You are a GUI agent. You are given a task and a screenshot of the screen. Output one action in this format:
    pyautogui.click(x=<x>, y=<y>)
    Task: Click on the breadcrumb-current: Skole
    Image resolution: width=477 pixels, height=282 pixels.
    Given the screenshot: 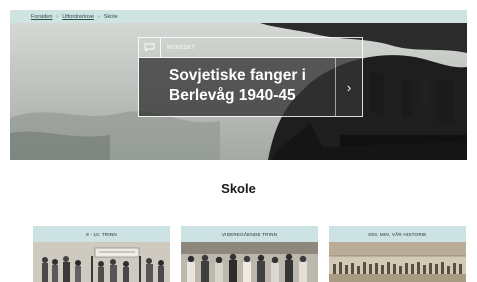 What is the action you would take?
    pyautogui.click(x=110, y=16)
    